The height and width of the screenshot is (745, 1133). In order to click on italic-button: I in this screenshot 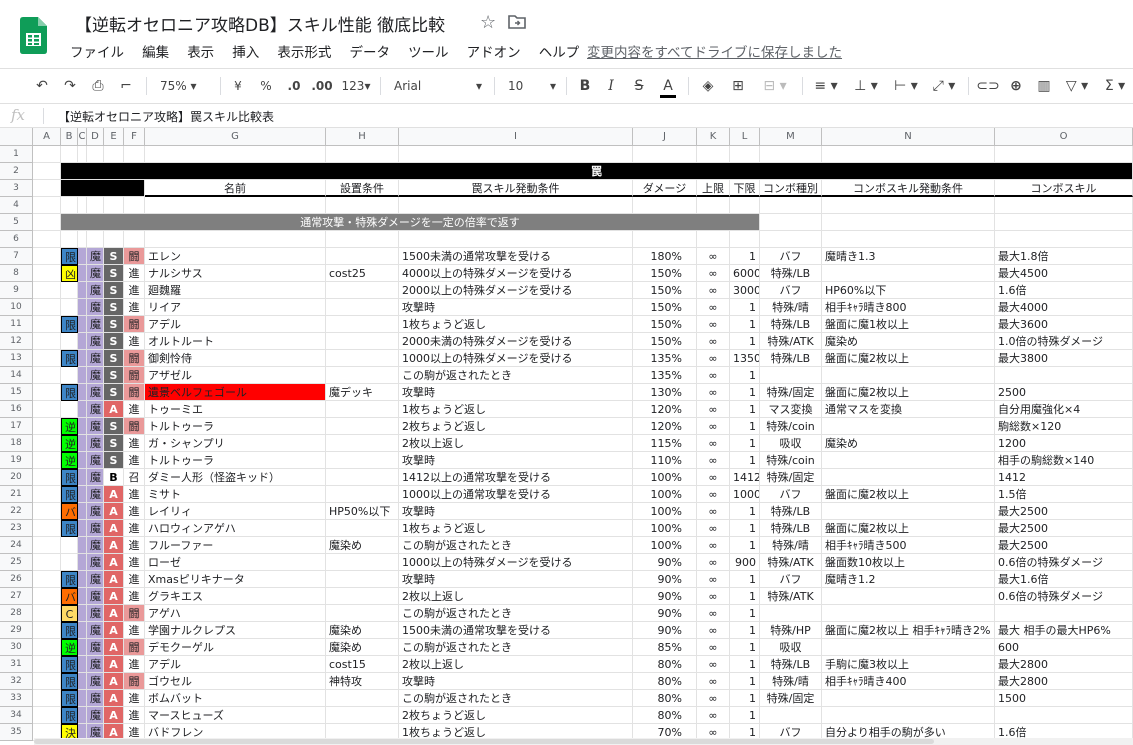, I will do `click(611, 86)`.